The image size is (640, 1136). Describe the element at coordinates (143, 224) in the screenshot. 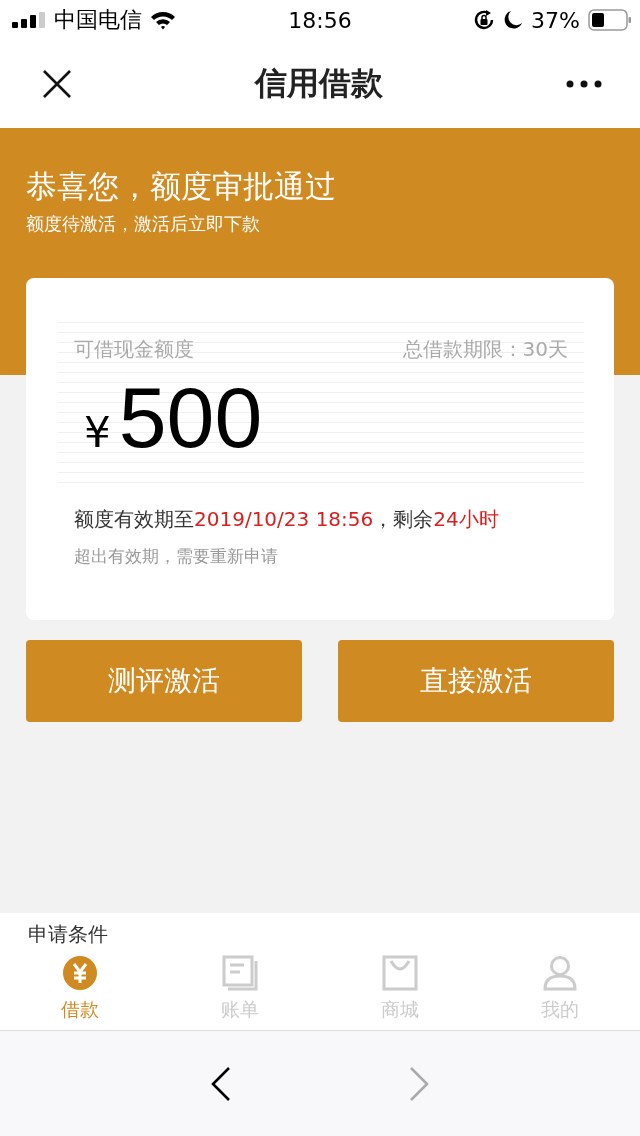

I see `banner-subtitle: 额度待激活，激活后立即下款` at that location.